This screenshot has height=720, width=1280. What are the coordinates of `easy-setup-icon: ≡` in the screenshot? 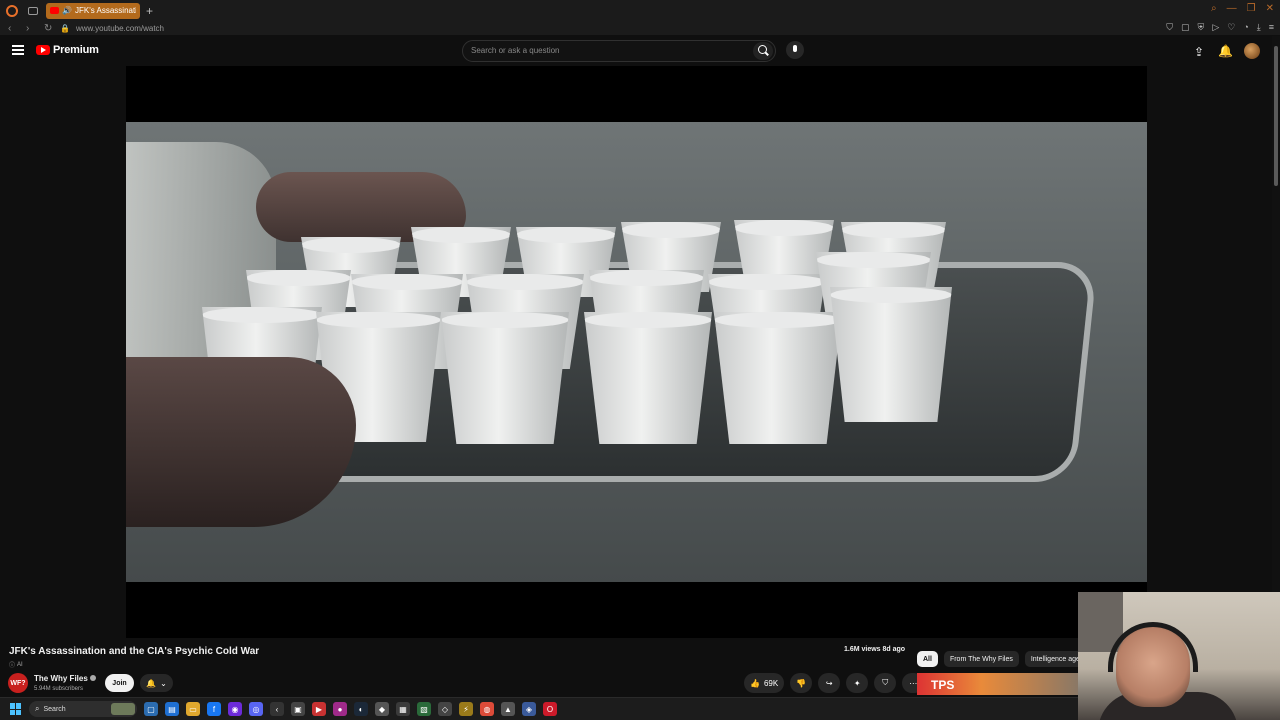 It's located at (1271, 27).